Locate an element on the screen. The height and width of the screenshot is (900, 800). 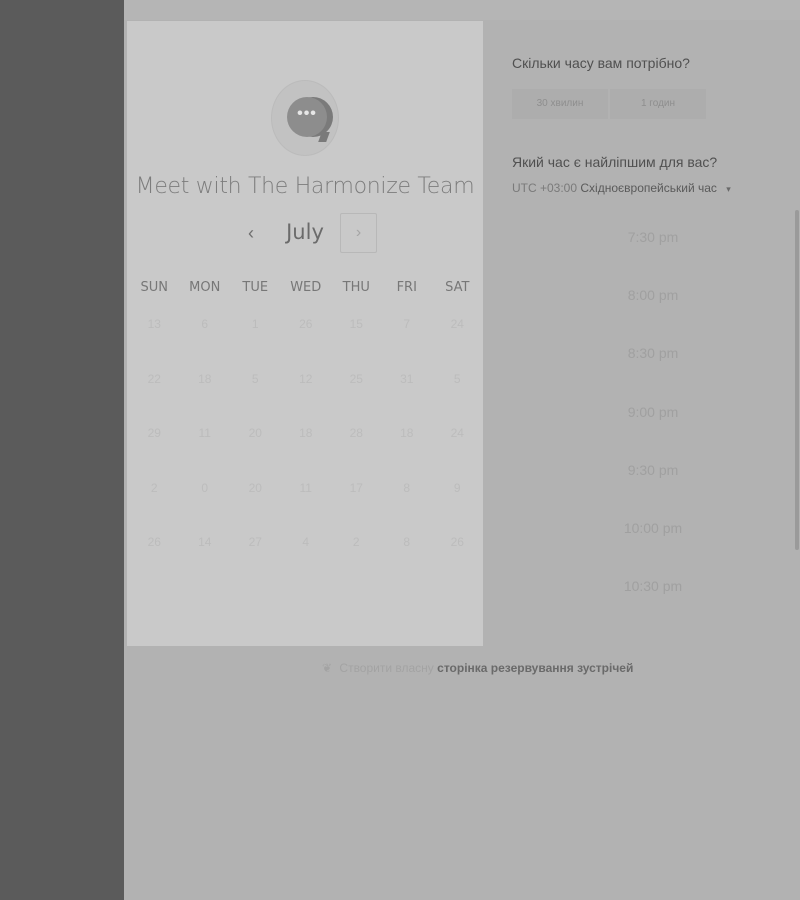
day-cell: 4 is located at coordinates (306, 542).